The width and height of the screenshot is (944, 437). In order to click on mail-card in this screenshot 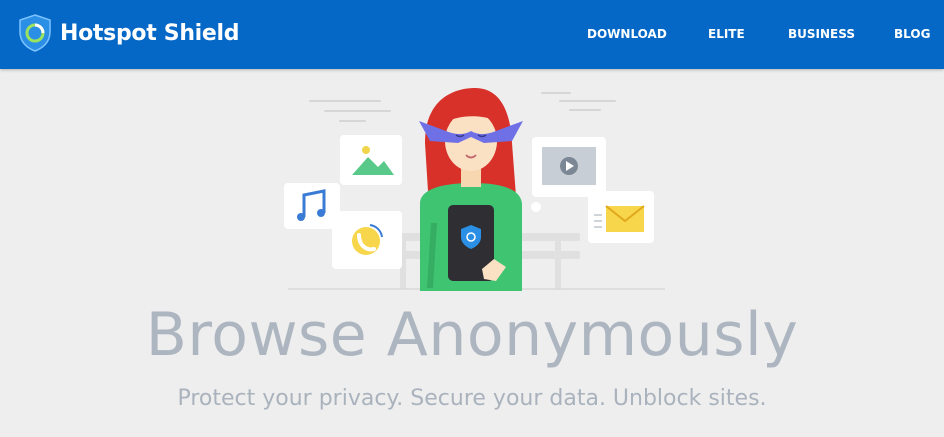, I will do `click(621, 217)`.